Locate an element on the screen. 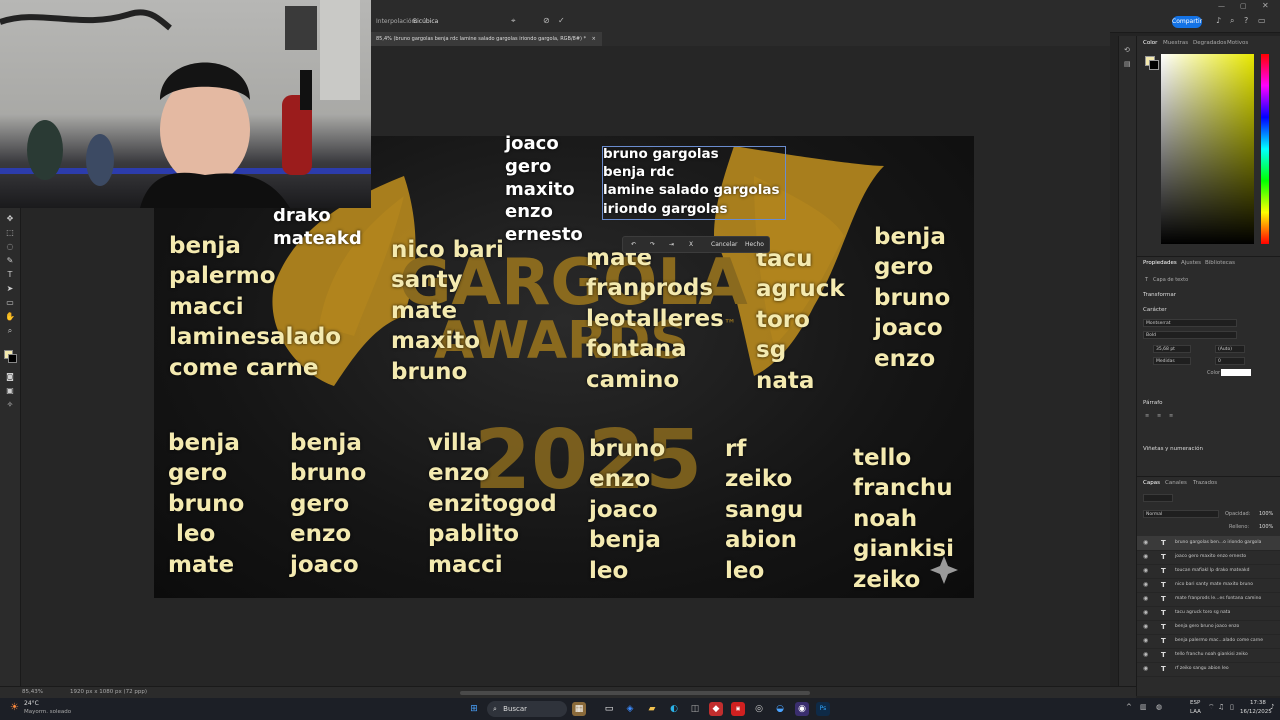  tab-color: Color is located at coordinates (1150, 43).